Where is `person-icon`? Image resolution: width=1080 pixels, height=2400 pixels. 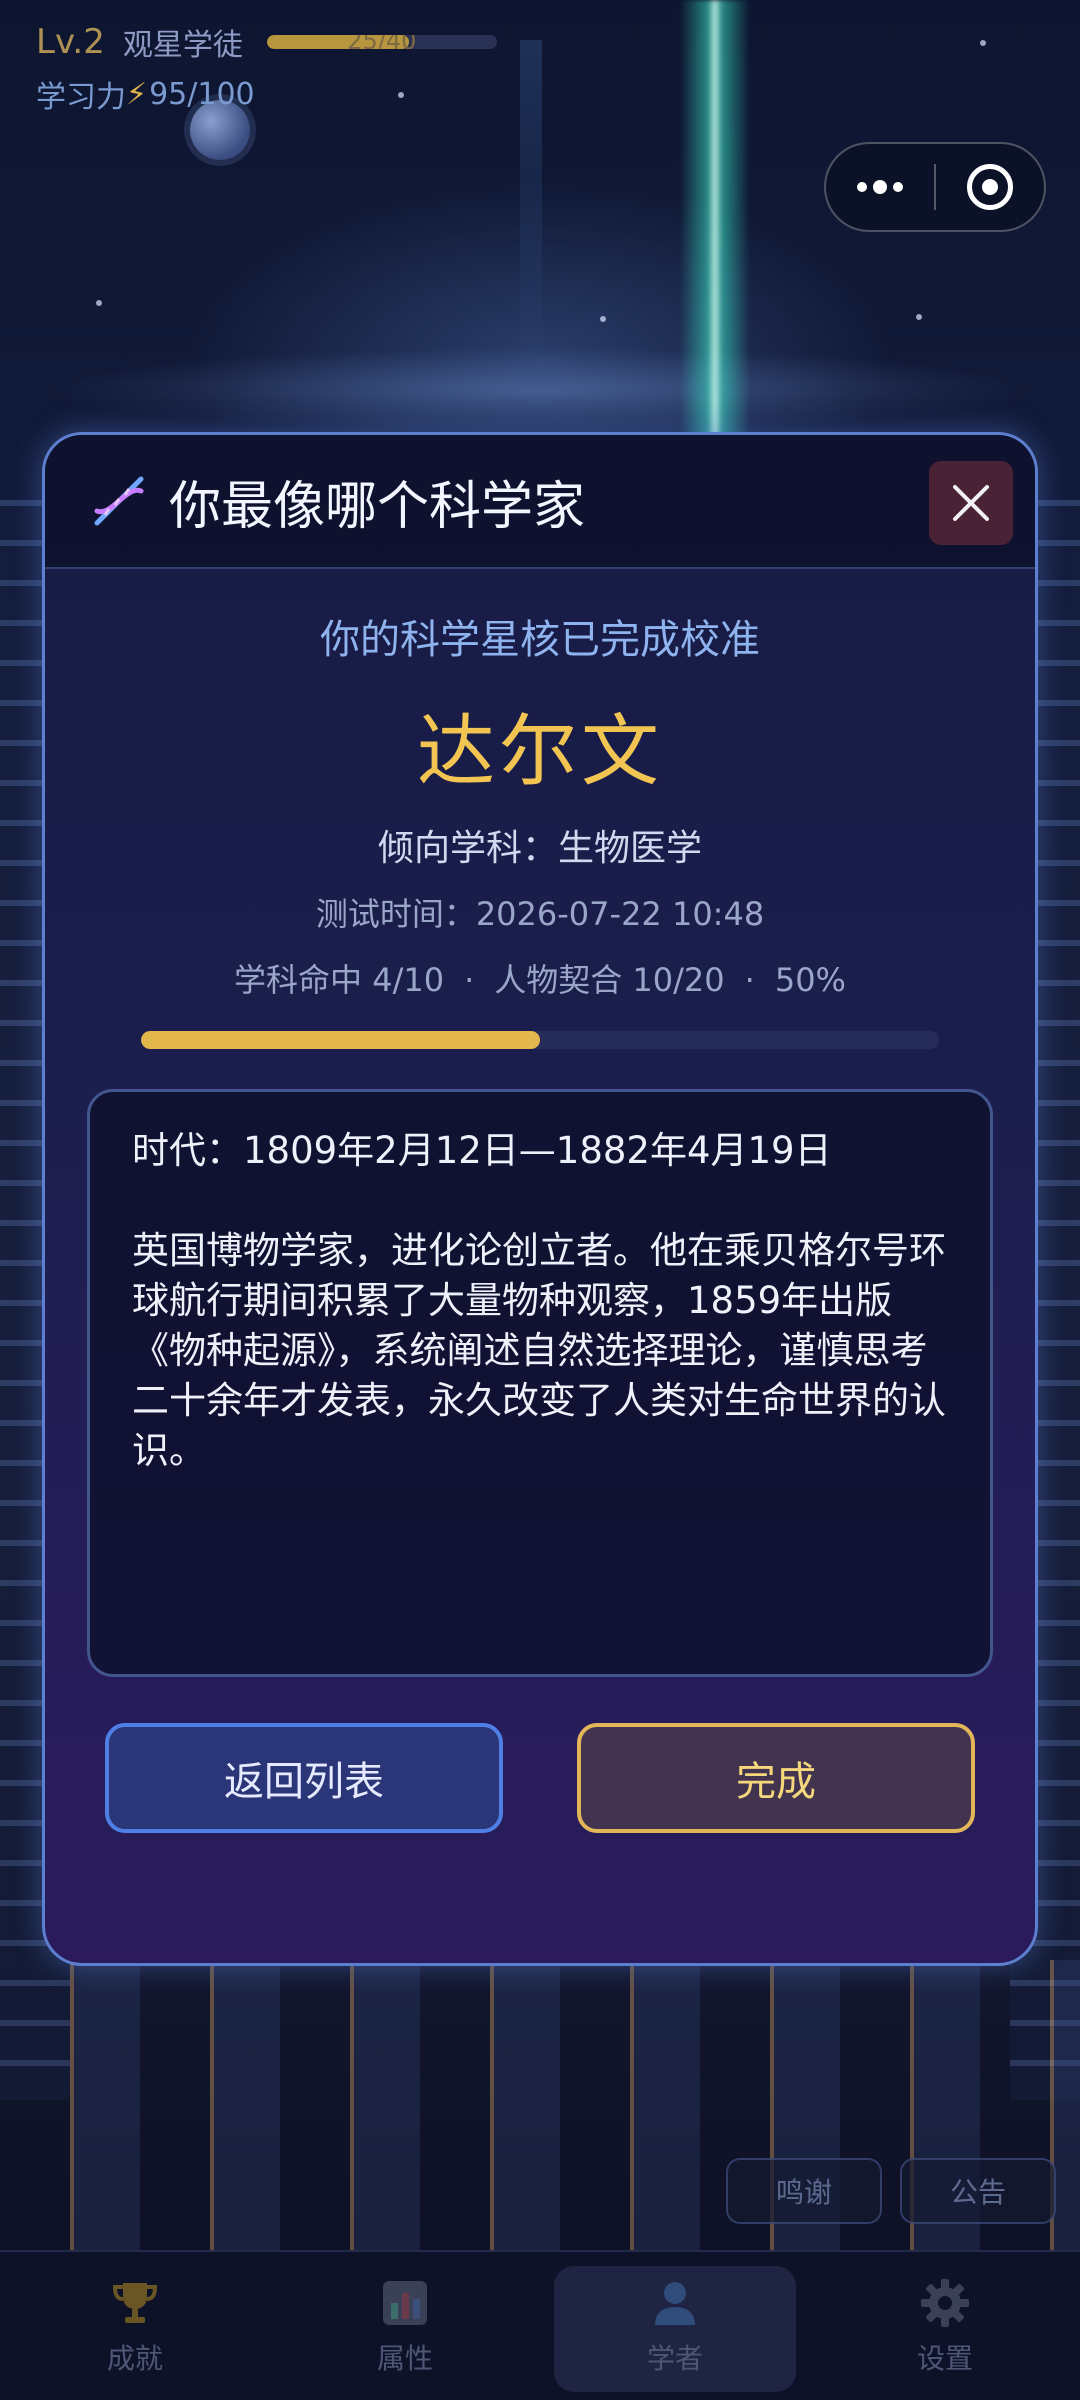 person-icon is located at coordinates (675, 2303).